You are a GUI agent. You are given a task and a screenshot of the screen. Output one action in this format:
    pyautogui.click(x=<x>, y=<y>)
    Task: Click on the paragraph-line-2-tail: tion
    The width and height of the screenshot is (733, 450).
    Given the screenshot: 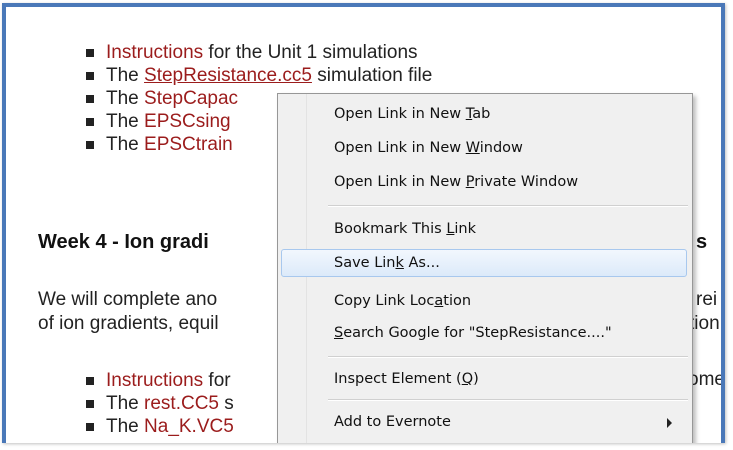 What is the action you would take?
    pyautogui.click(x=704, y=323)
    